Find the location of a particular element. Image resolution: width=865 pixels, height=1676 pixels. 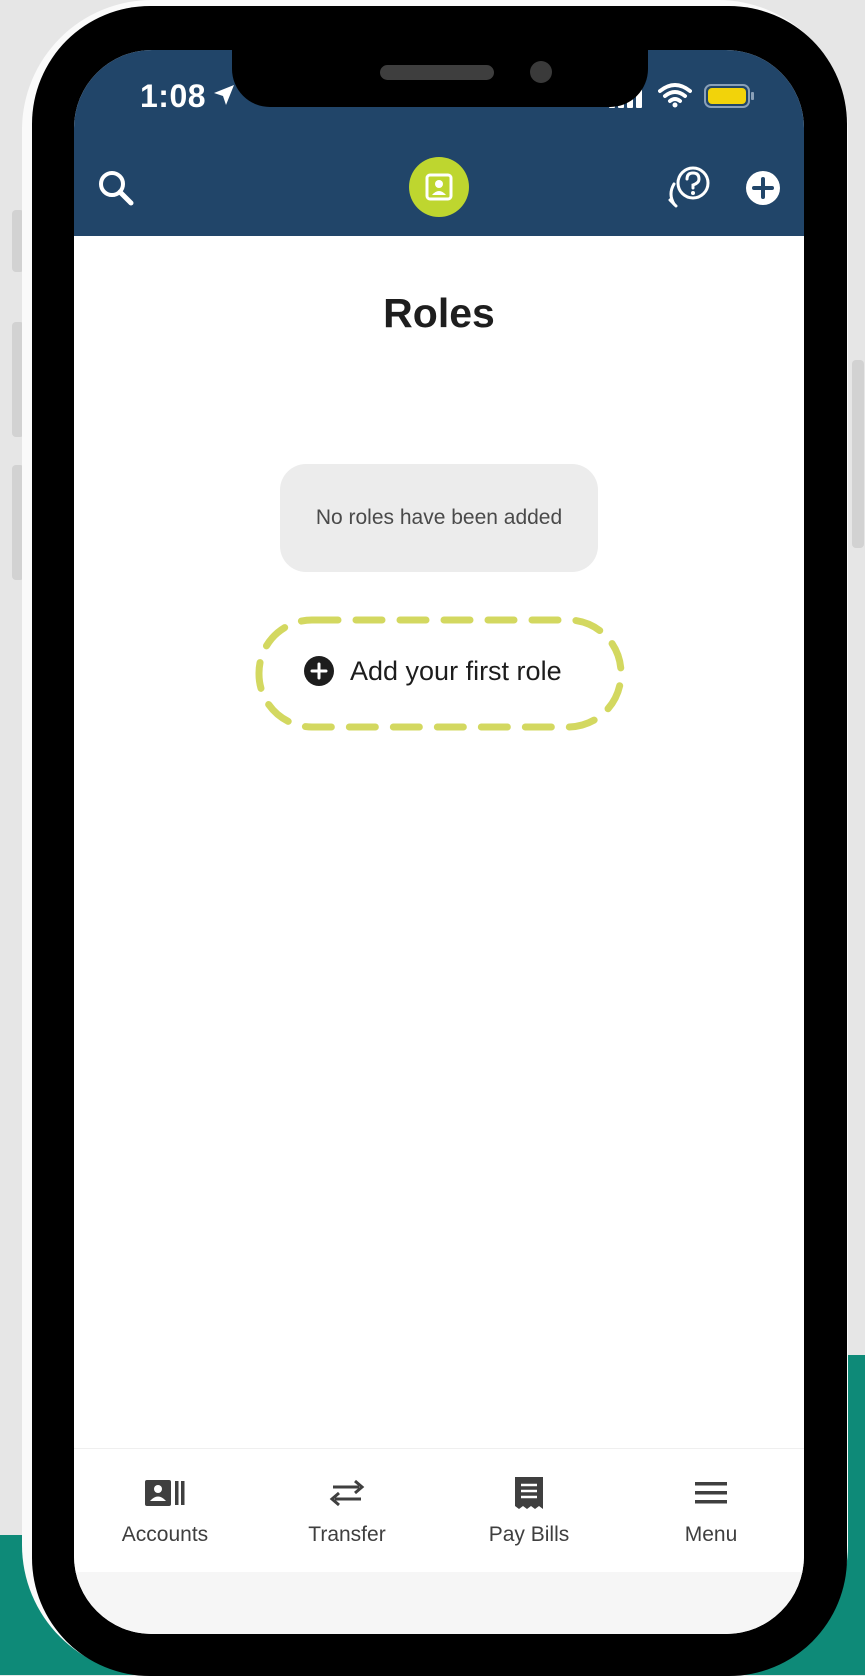

phone-notch is located at coordinates (440, 78).